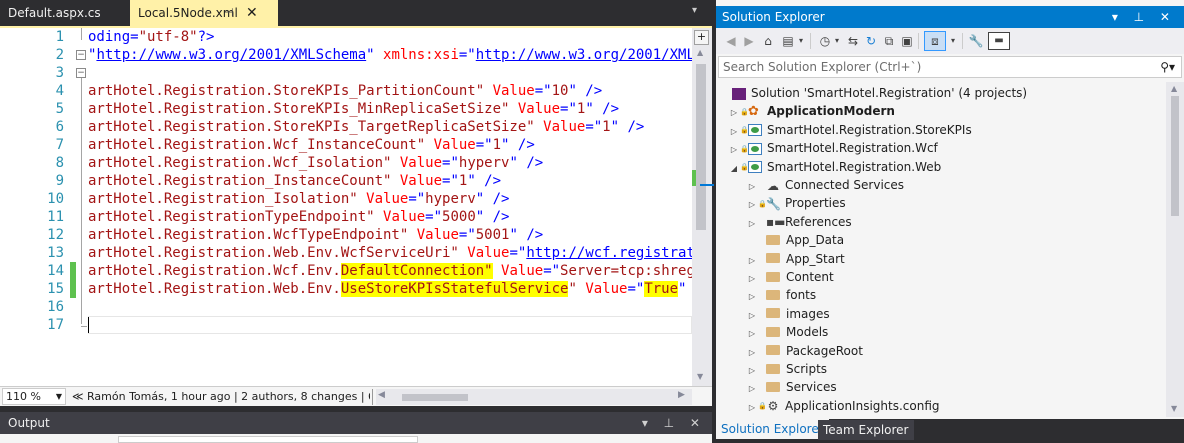 Image resolution: width=1184 pixels, height=443 pixels. What do you see at coordinates (65, 13) in the screenshot?
I see `tab-default-aspx-cs: Default.aspx.cs` at bounding box center [65, 13].